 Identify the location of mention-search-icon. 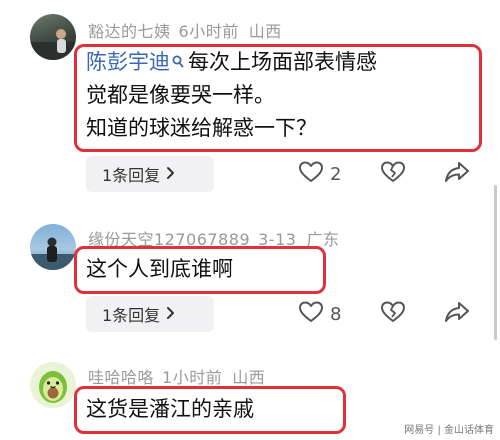
(178, 62).